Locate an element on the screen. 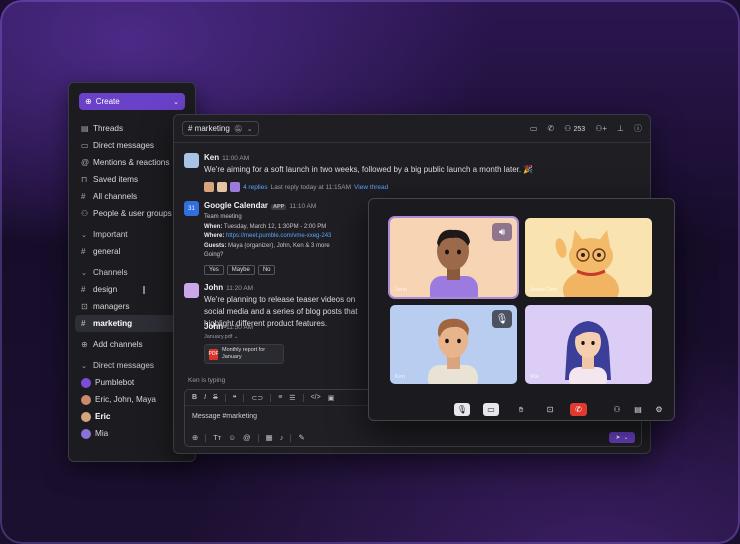  italic-icon: I is located at coordinates (205, 397).